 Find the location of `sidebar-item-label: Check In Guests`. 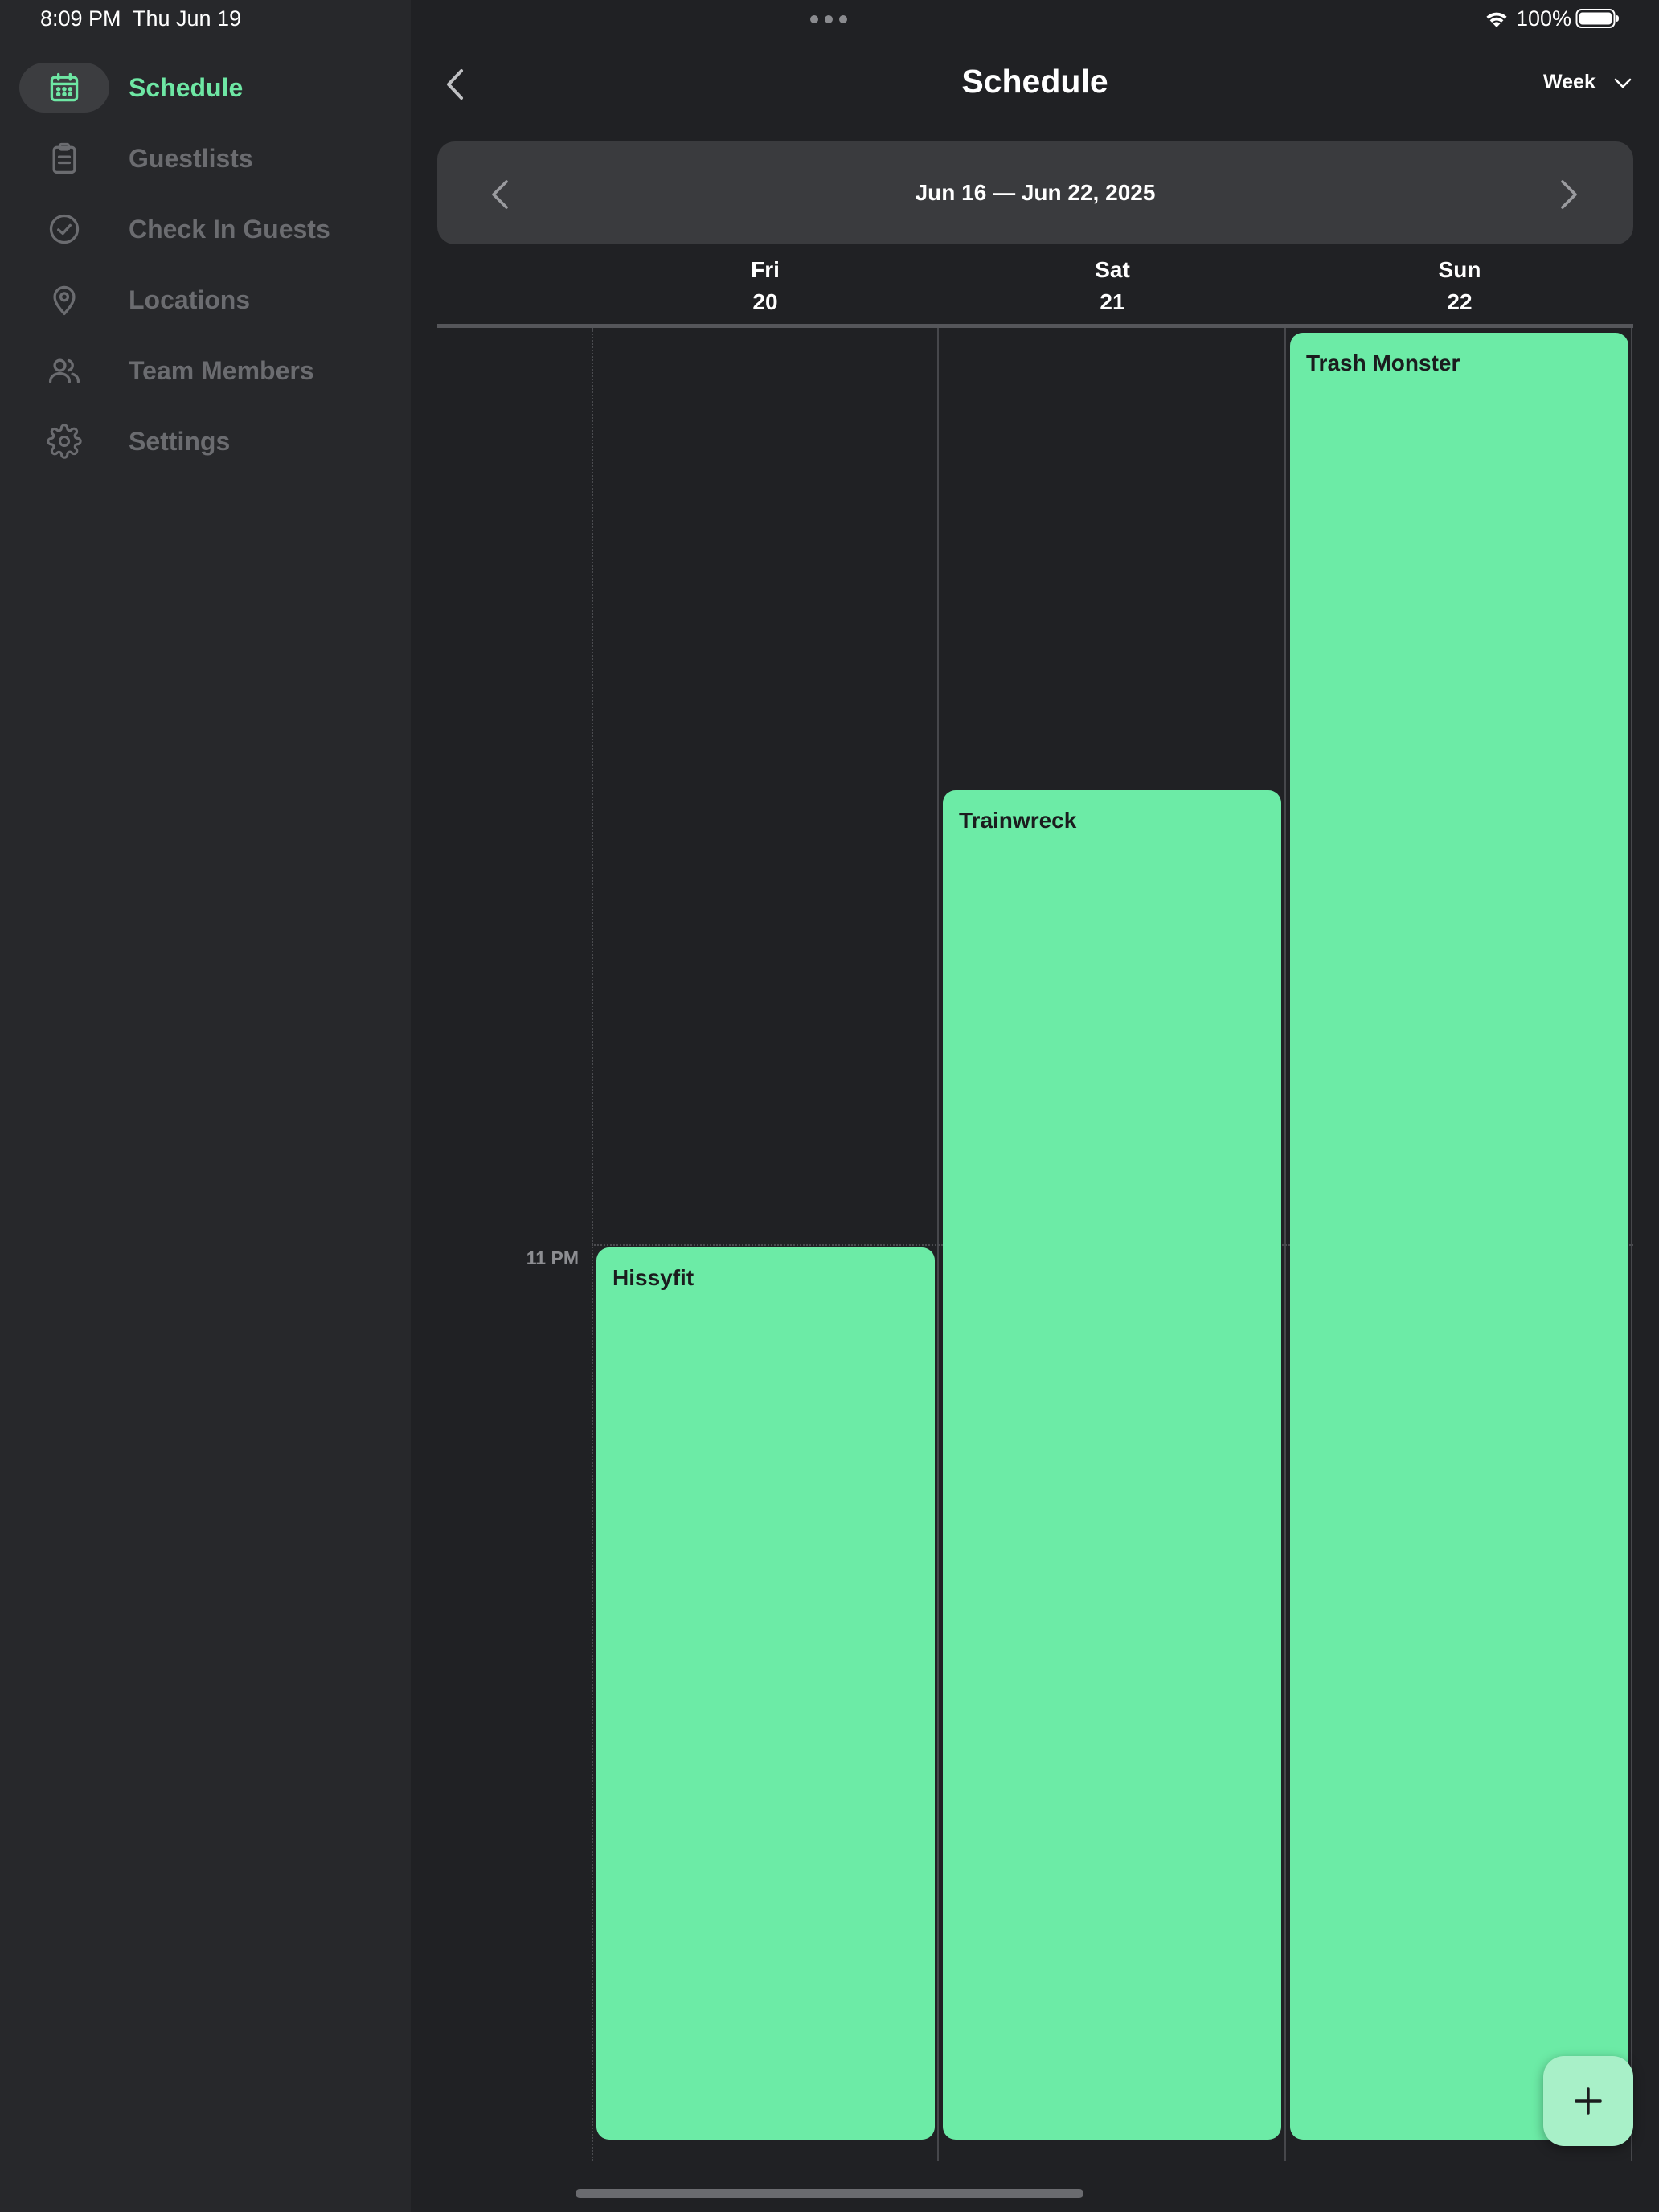

sidebar-item-label: Check In Guests is located at coordinates (229, 229).